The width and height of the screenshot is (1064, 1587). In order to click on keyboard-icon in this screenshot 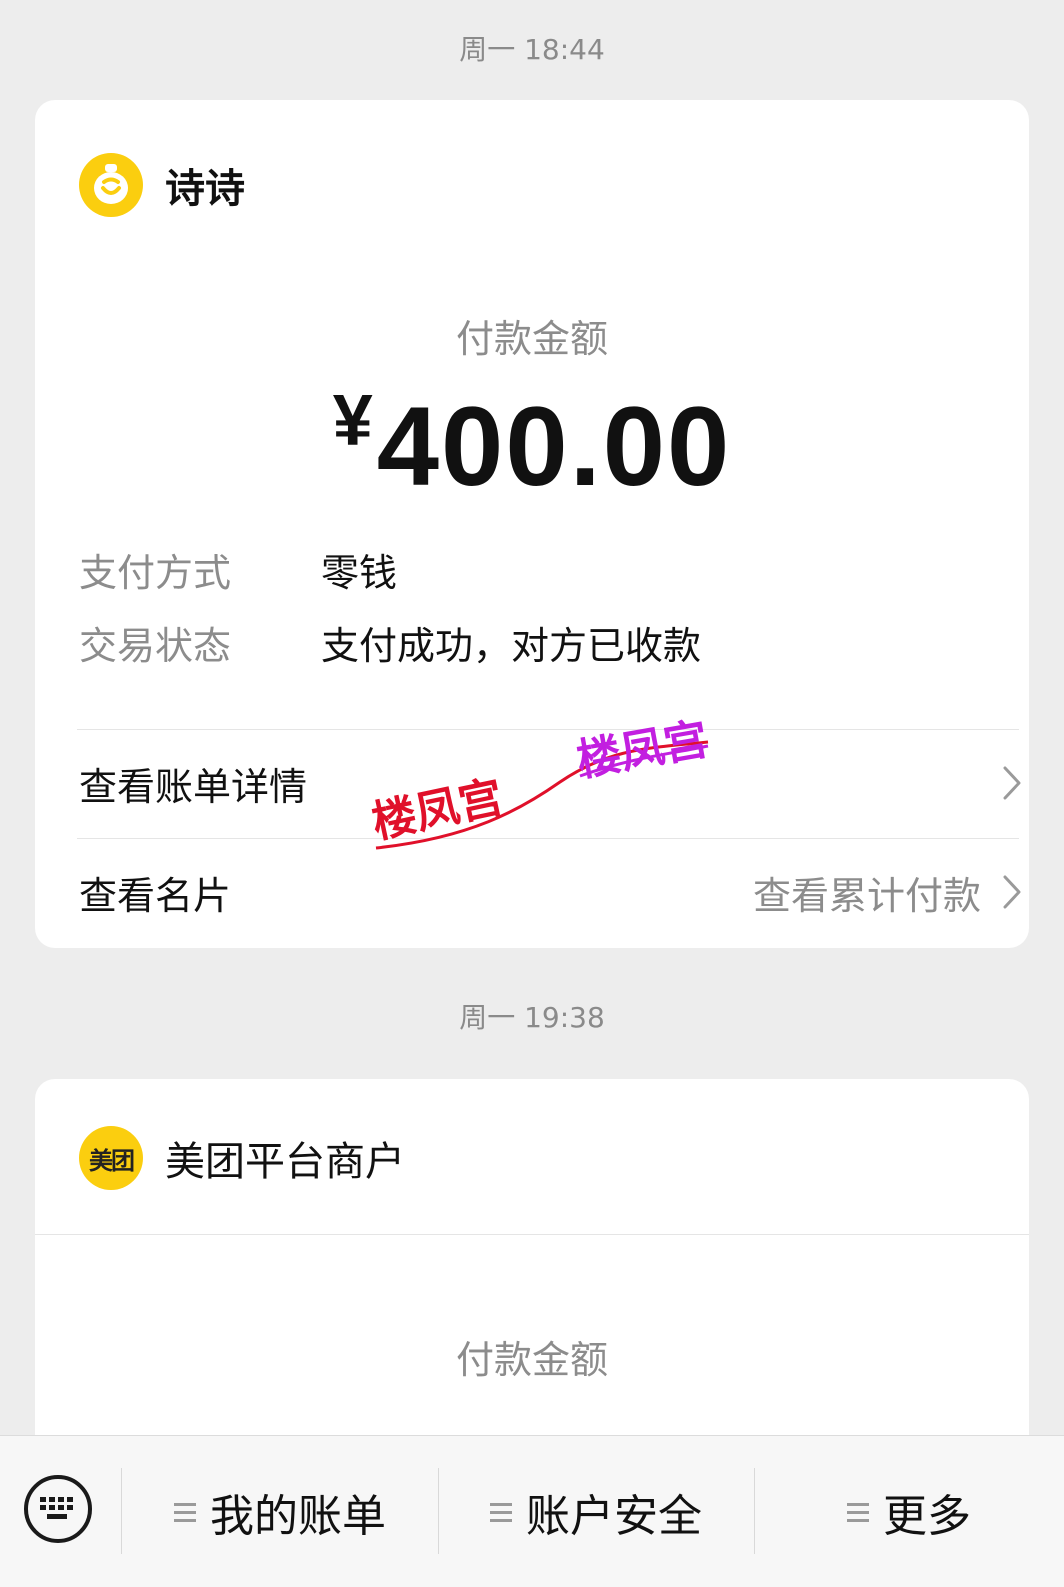, I will do `click(56, 1508)`.